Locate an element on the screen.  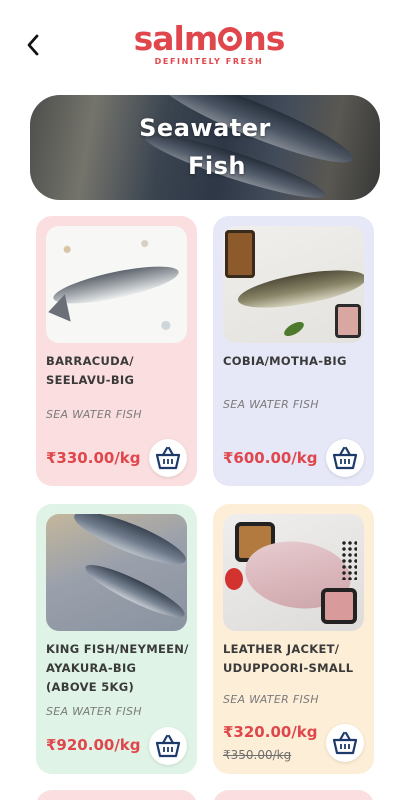
logo-tagline: DEFINITELY FRESH is located at coordinates (209, 61).